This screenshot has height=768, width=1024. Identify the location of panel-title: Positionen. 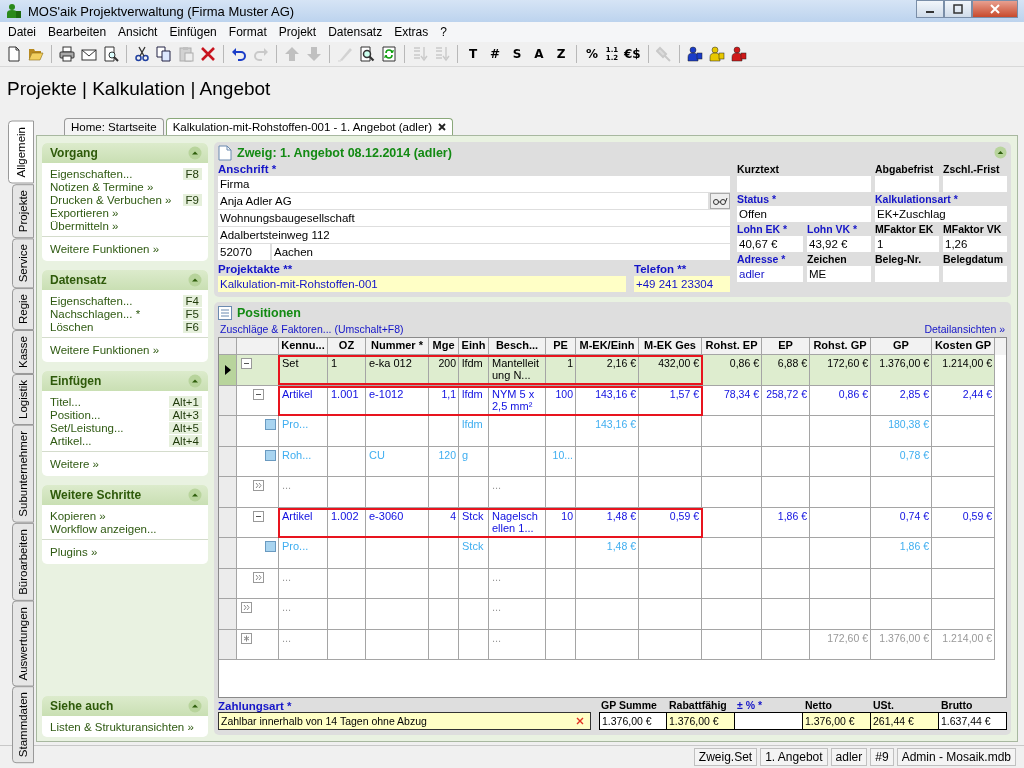
(269, 312).